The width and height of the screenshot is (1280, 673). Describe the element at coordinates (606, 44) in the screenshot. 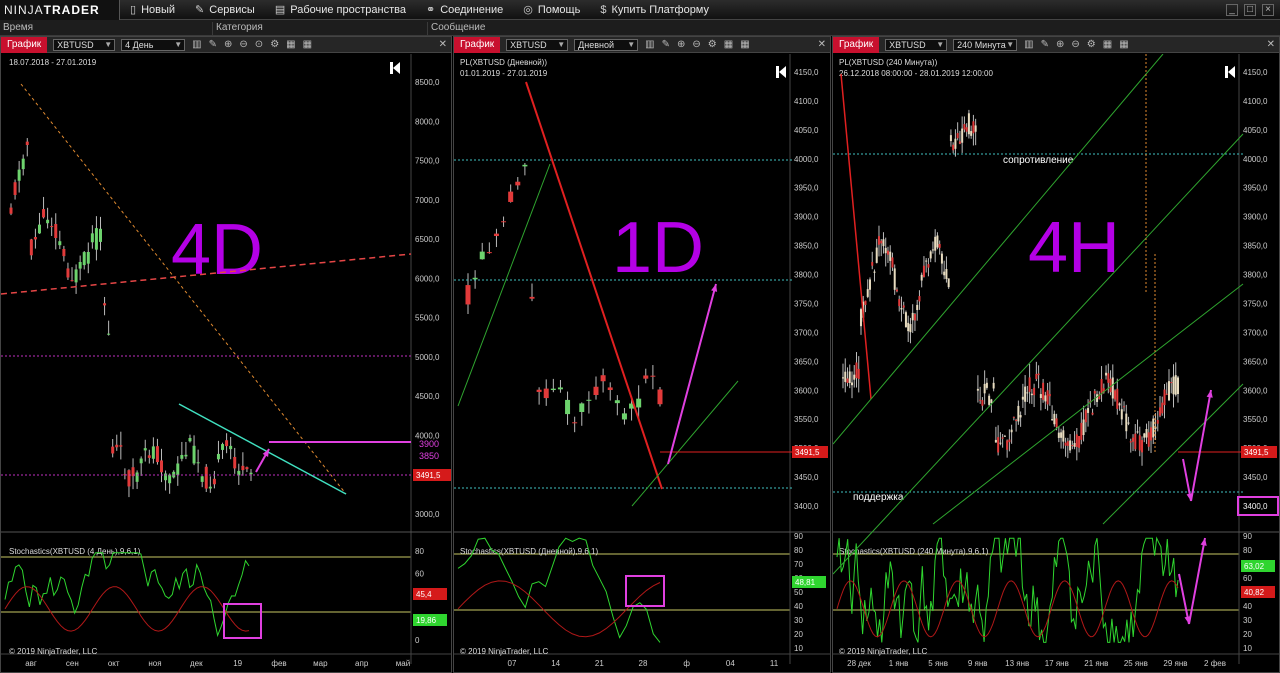

I see `period-select: Дневной ▼` at that location.